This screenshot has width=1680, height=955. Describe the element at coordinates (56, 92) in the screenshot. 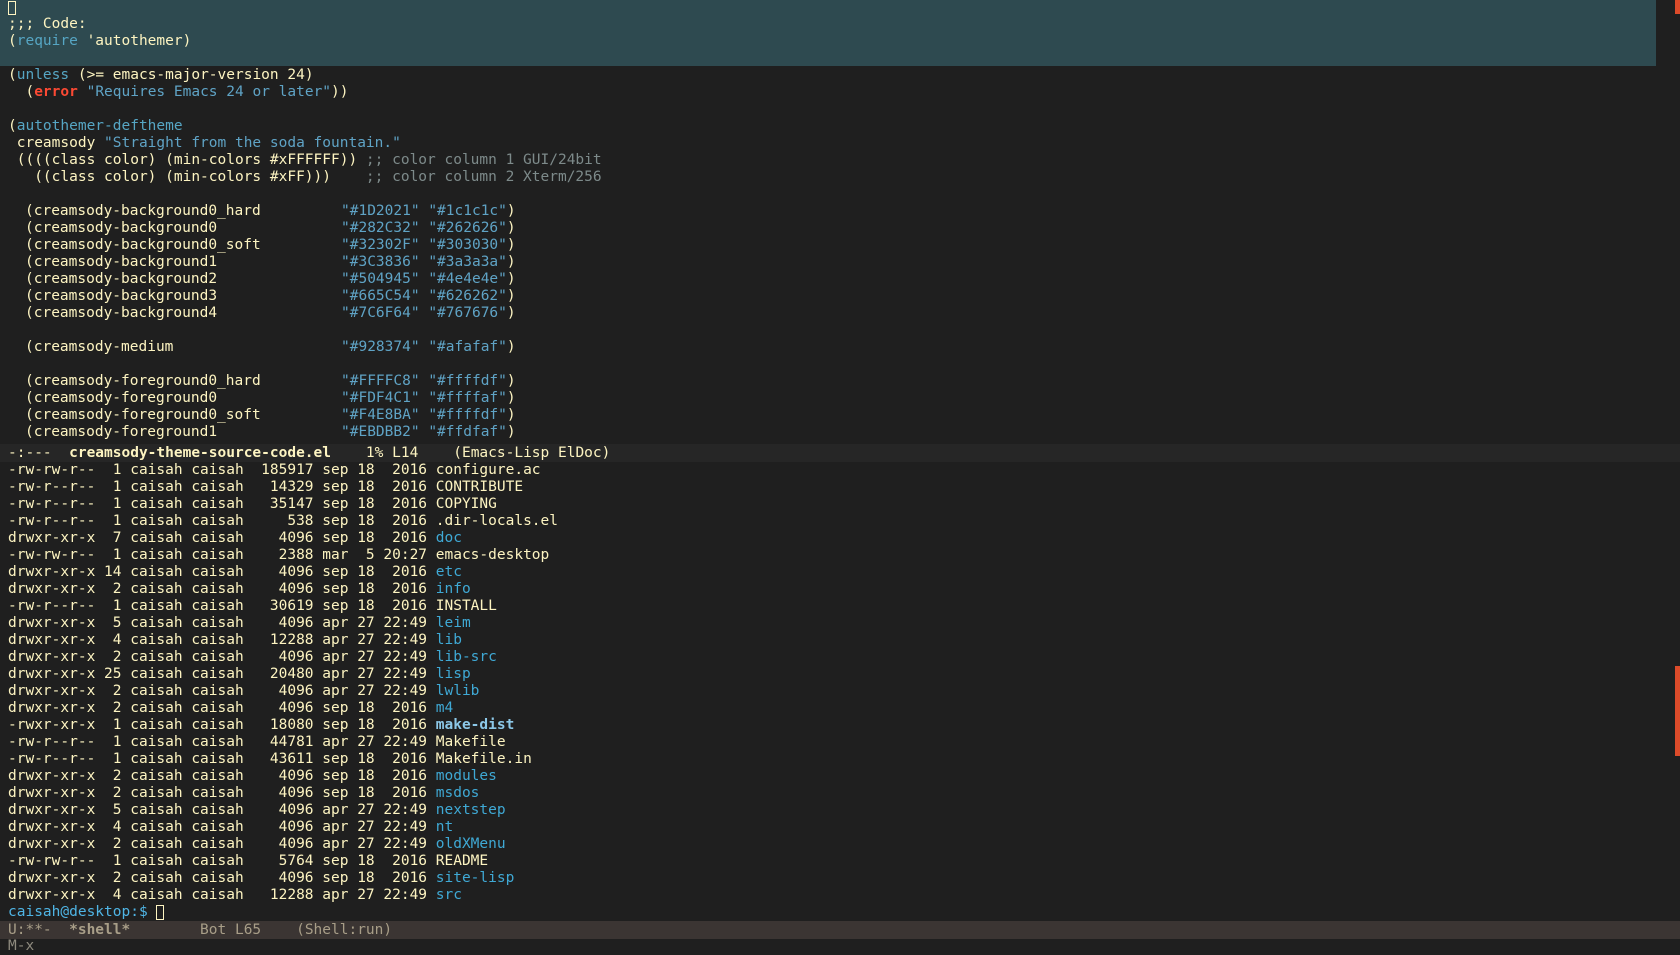

I see `keyword: error` at that location.